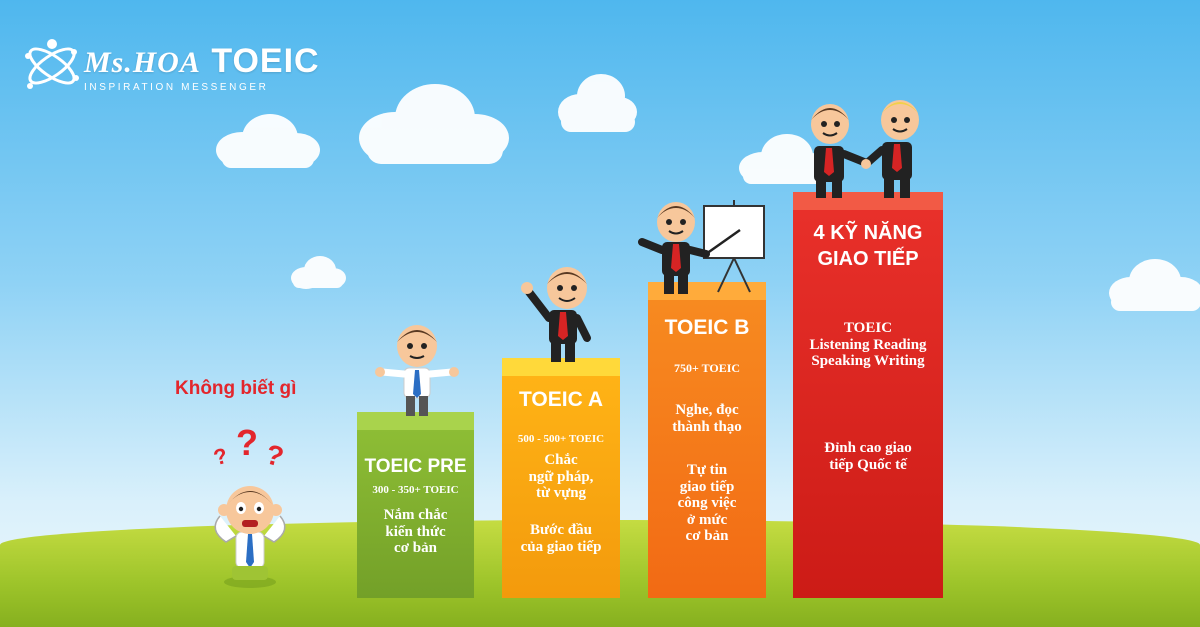  What do you see at coordinates (868, 344) in the screenshot?
I see `level-score: TOEIC Listening Reading Speaking Writing` at bounding box center [868, 344].